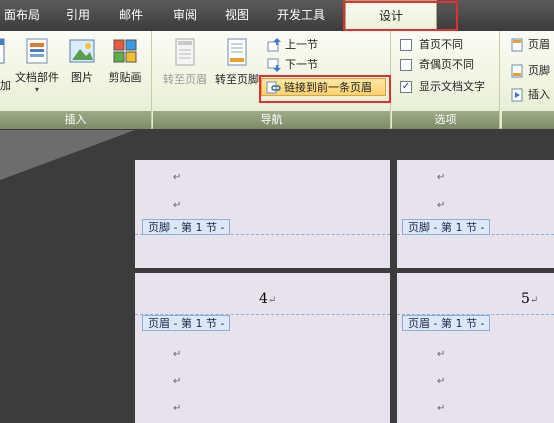  Describe the element at coordinates (185, 71) in the screenshot. I see `goto-header-button: 转至页眉` at that location.